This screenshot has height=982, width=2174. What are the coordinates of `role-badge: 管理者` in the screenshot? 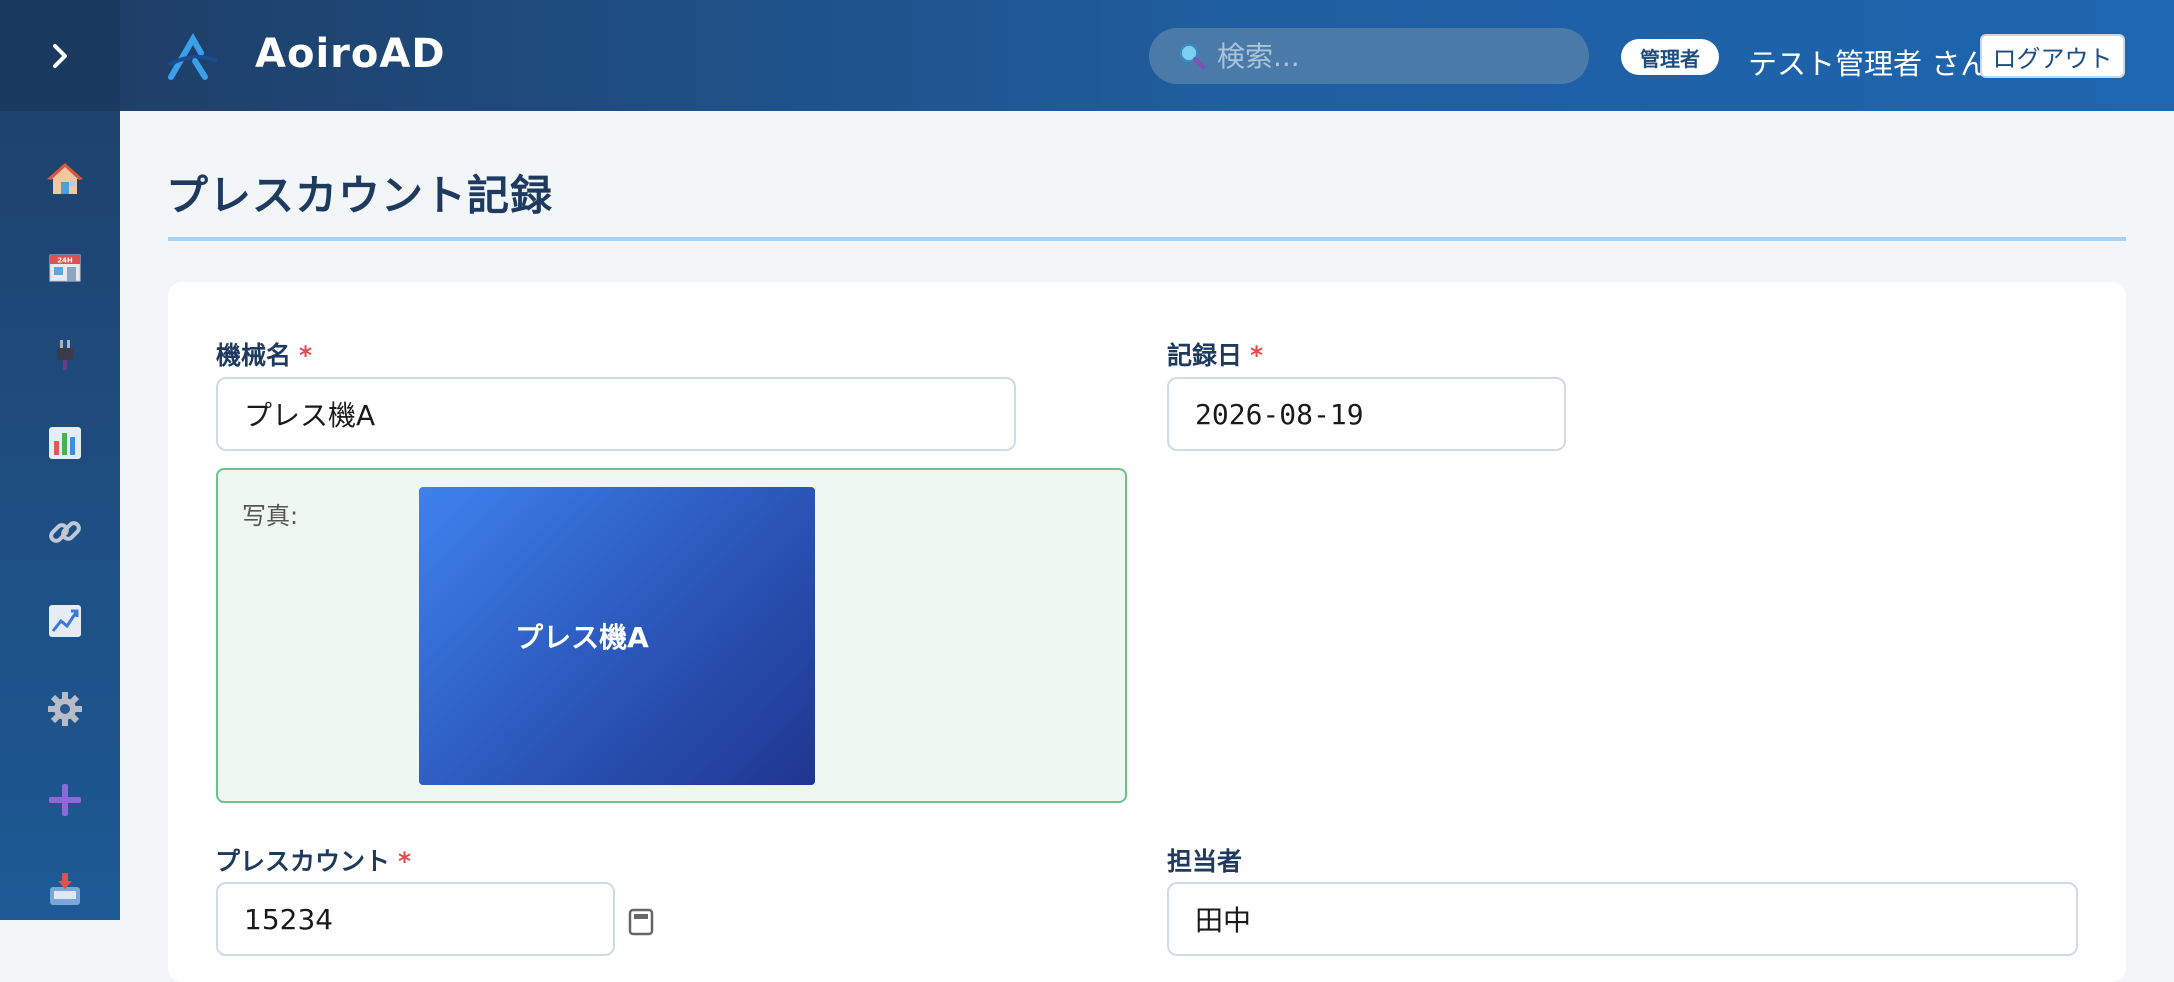 It's located at (1670, 57).